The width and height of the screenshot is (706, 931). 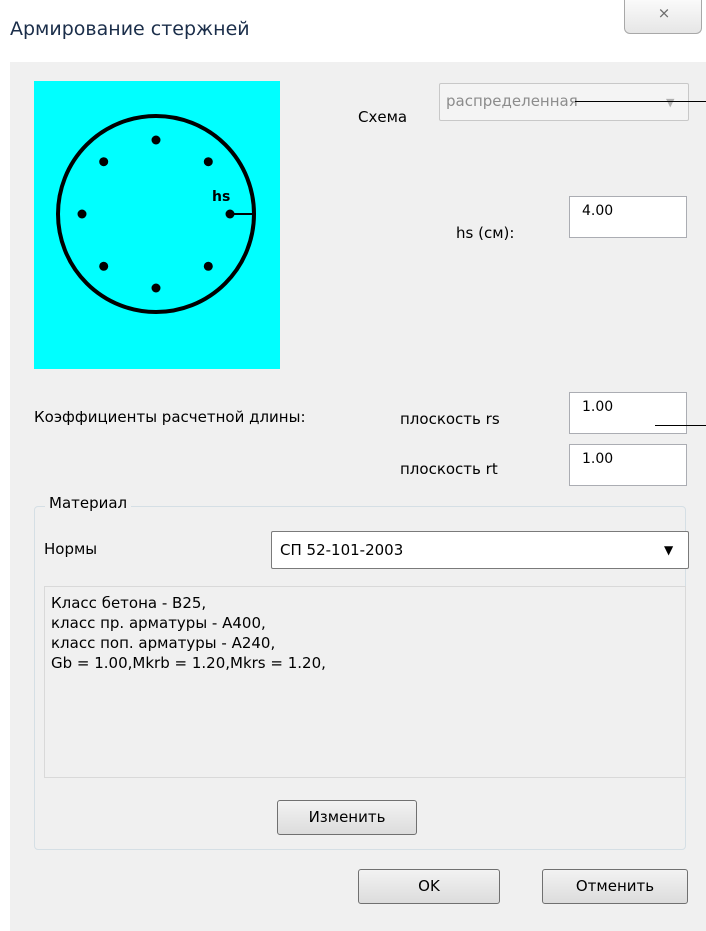 I want to click on section-preview: hs, so click(x=157, y=225).